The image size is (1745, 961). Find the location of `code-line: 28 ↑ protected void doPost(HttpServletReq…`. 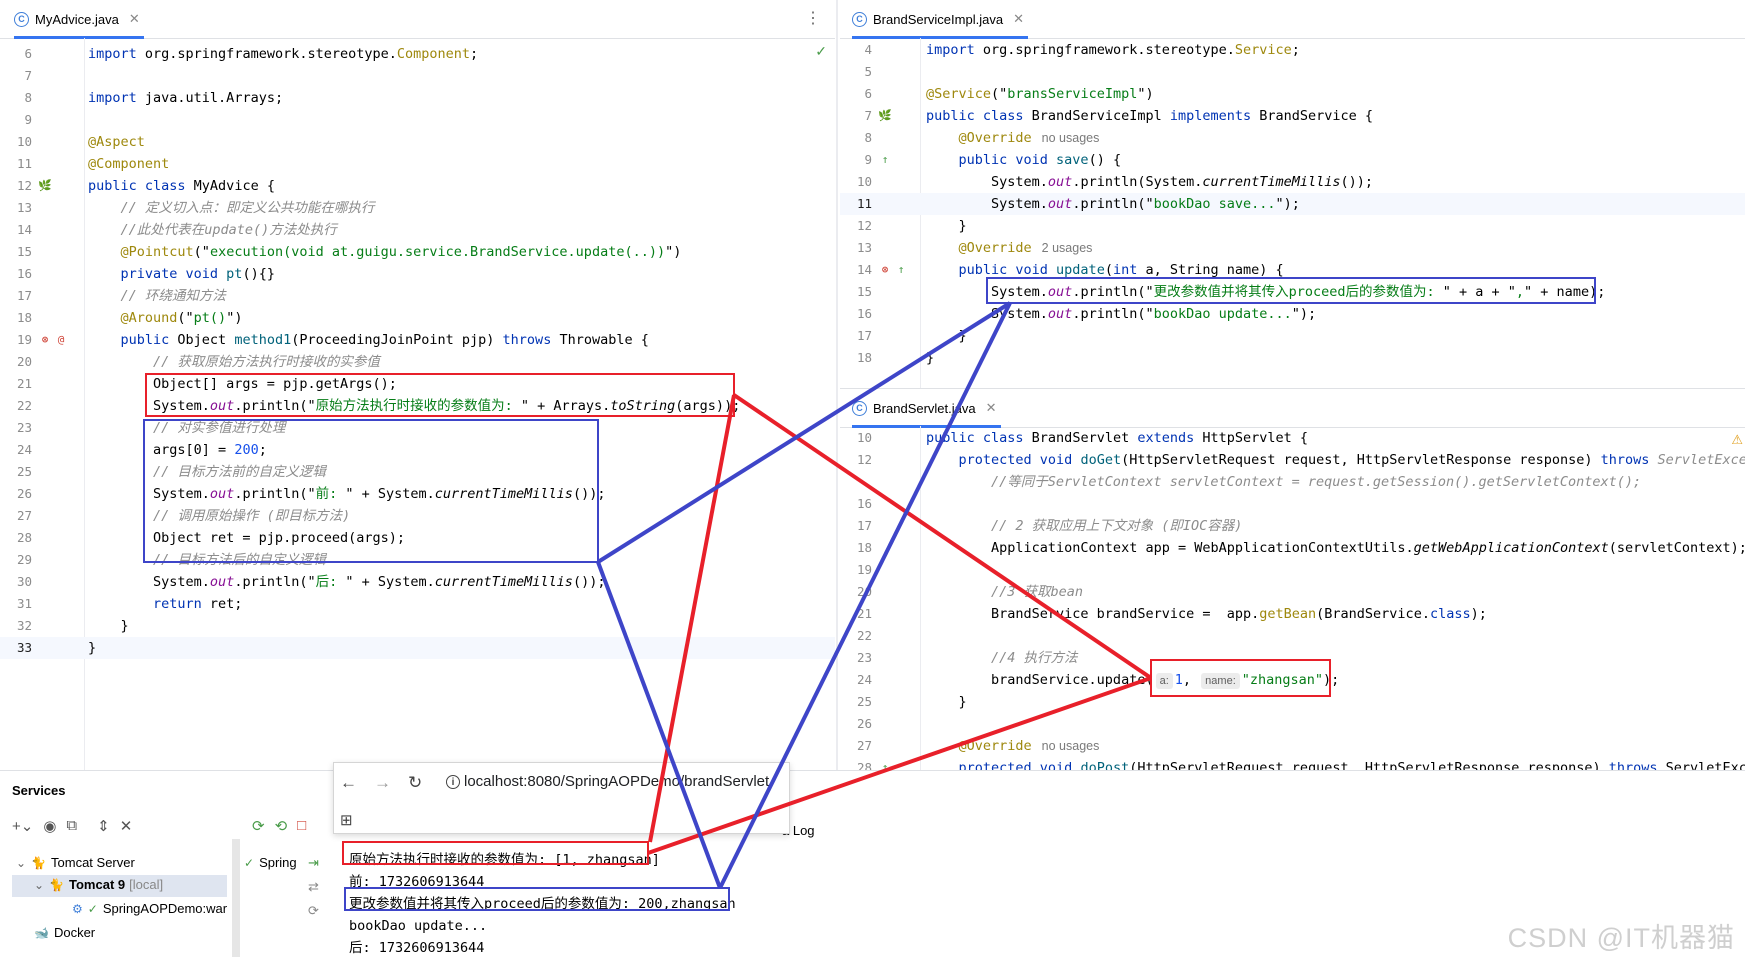

code-line: 28 ↑ protected void doPost(HttpServletReq… is located at coordinates (1292, 763).